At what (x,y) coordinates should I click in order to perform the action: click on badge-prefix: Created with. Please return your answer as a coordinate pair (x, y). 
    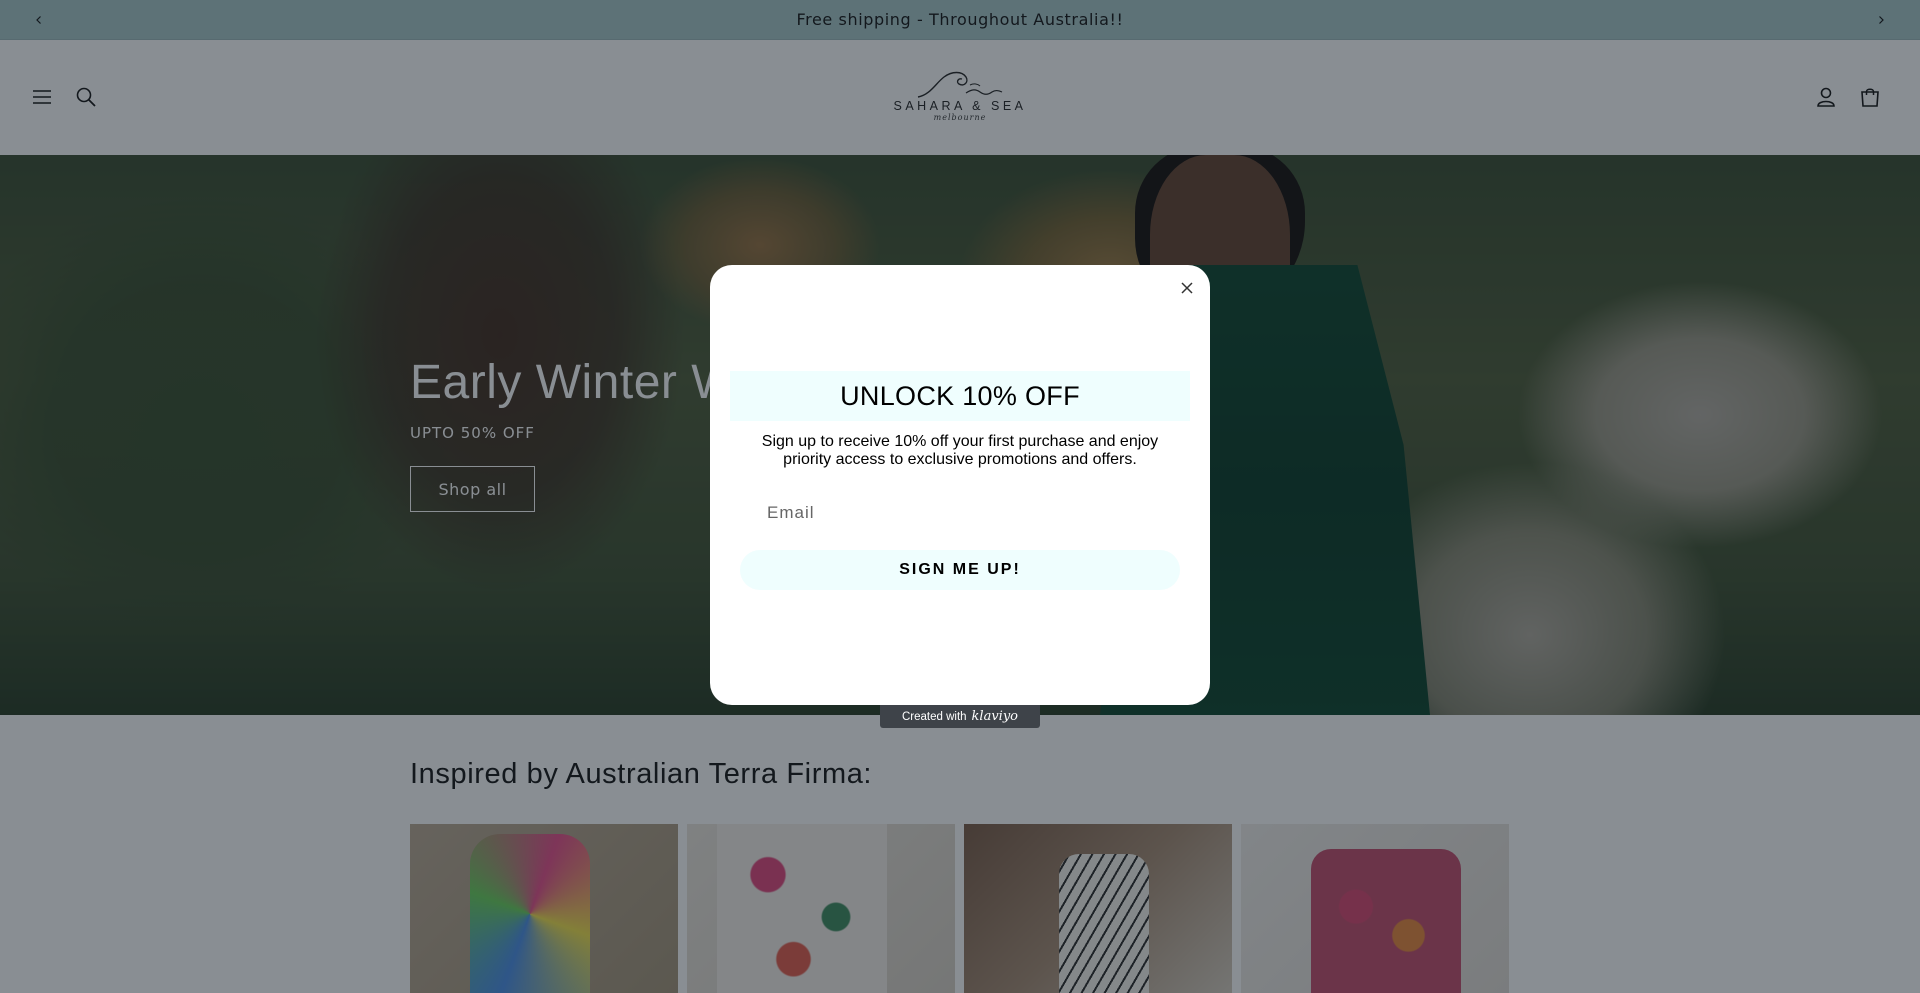
    Looking at the image, I should click on (934, 716).